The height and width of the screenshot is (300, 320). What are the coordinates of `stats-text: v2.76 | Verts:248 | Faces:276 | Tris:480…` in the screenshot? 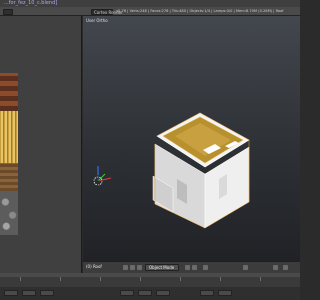 It's located at (200, 11).